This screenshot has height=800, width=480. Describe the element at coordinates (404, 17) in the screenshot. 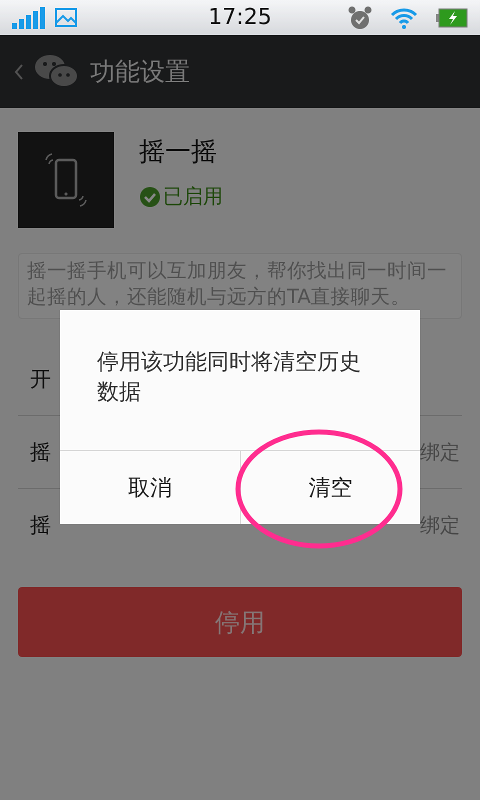

I see `wifi-icon` at that location.